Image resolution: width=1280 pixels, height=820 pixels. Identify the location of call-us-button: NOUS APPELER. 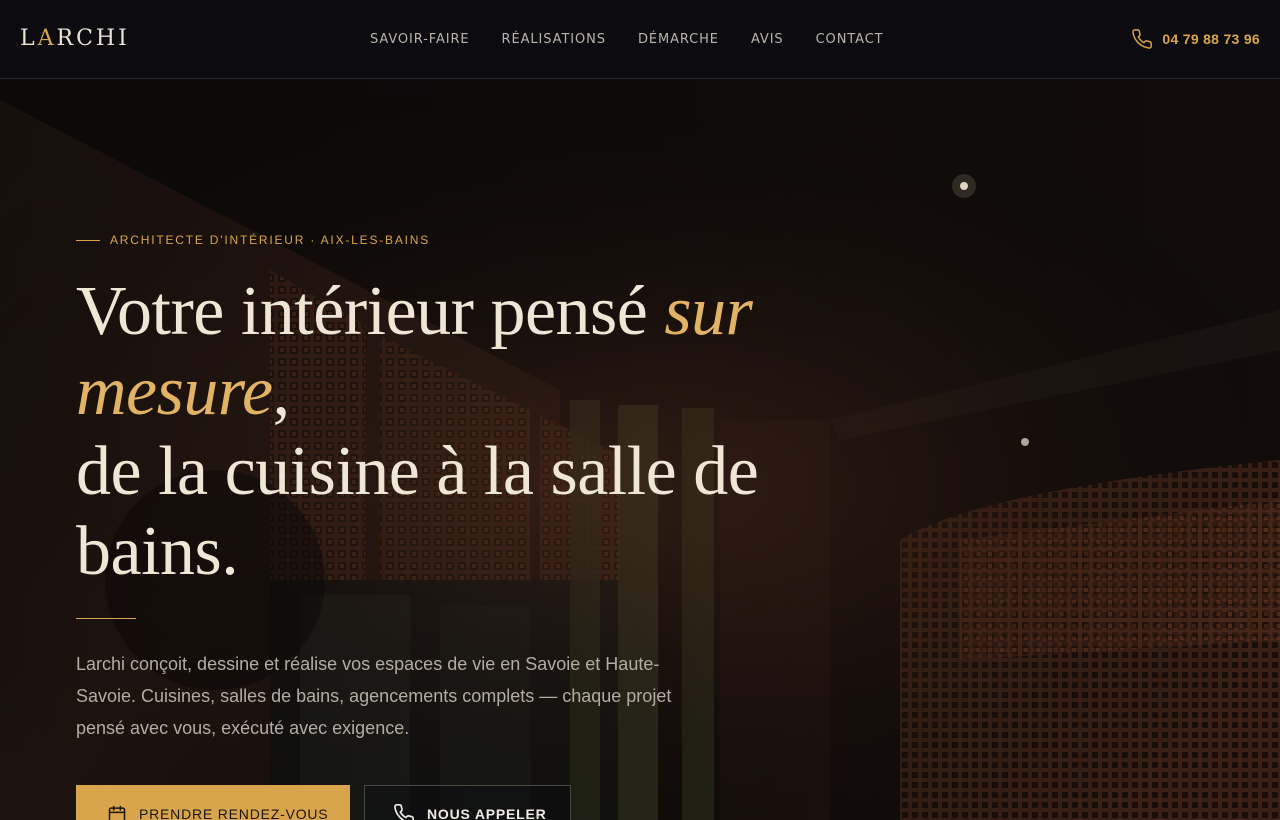
(467, 802).